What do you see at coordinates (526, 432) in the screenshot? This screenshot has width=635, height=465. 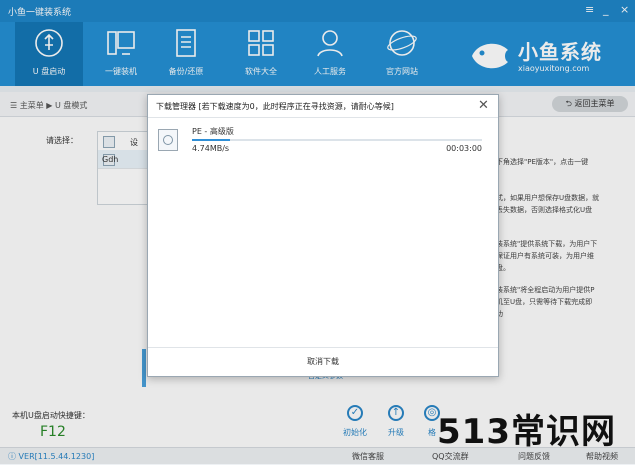 I see `watermark: 513常识网` at bounding box center [526, 432].